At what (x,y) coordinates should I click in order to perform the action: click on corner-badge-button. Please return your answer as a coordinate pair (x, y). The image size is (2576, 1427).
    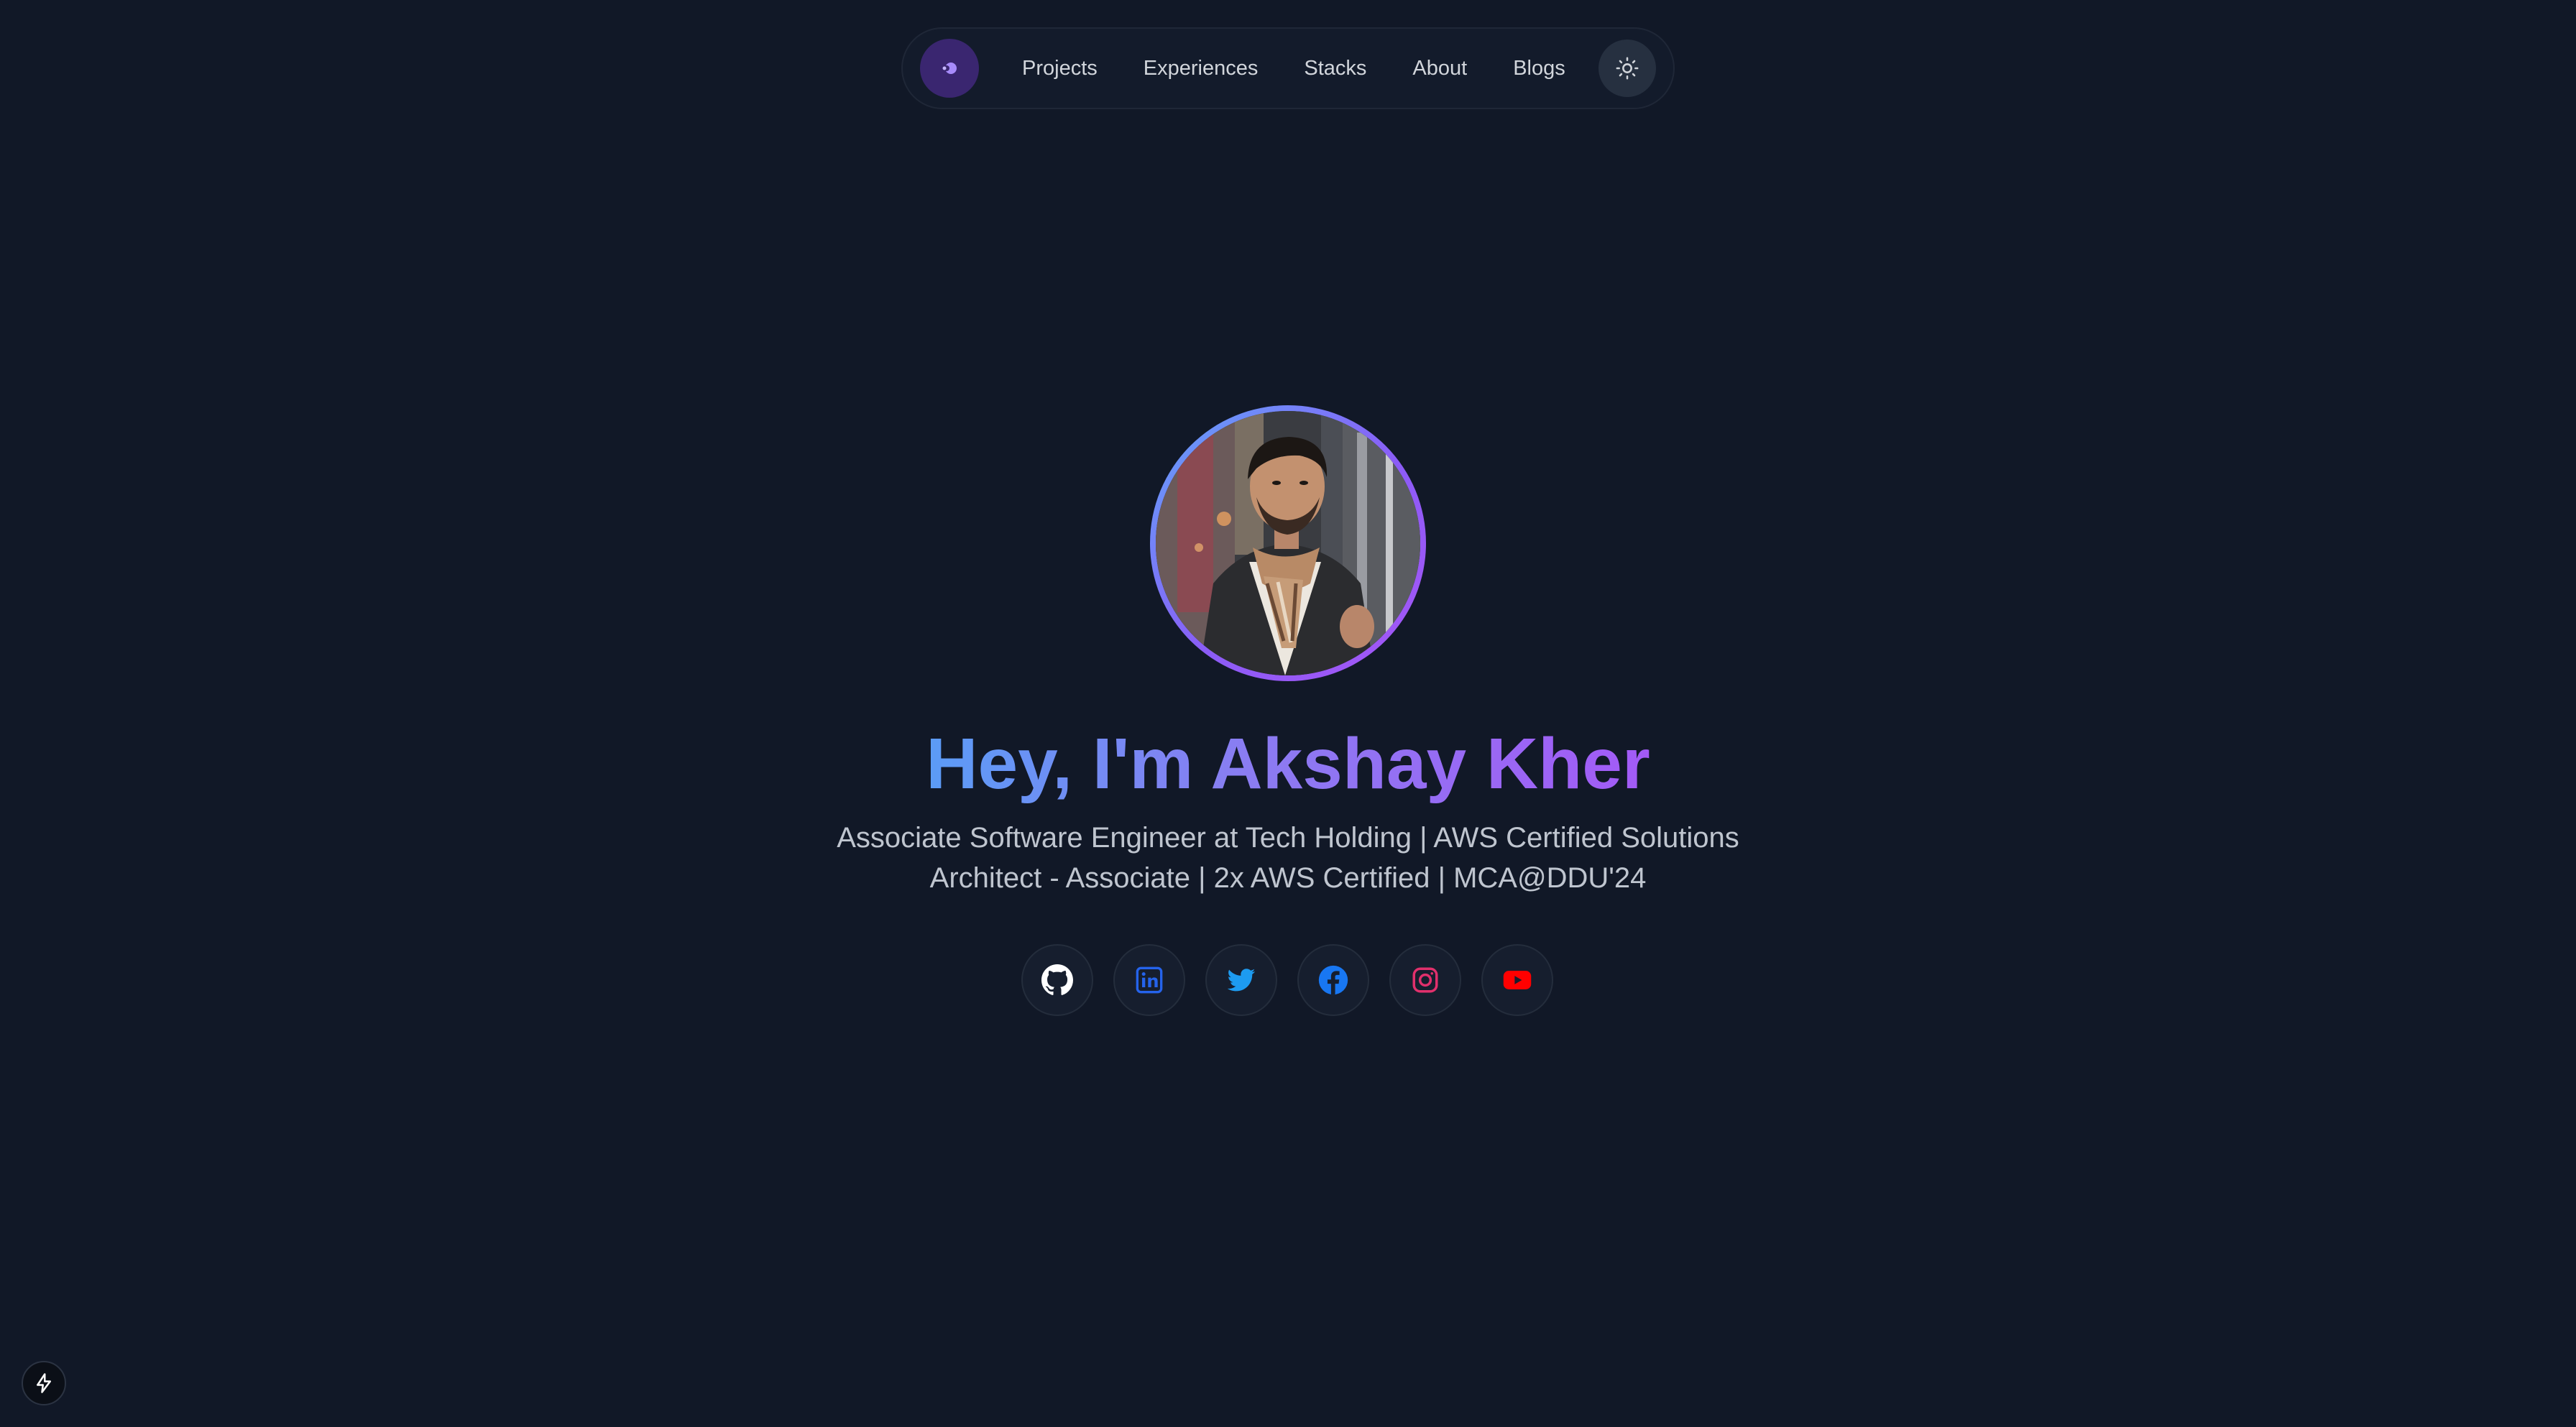
    Looking at the image, I should click on (44, 1383).